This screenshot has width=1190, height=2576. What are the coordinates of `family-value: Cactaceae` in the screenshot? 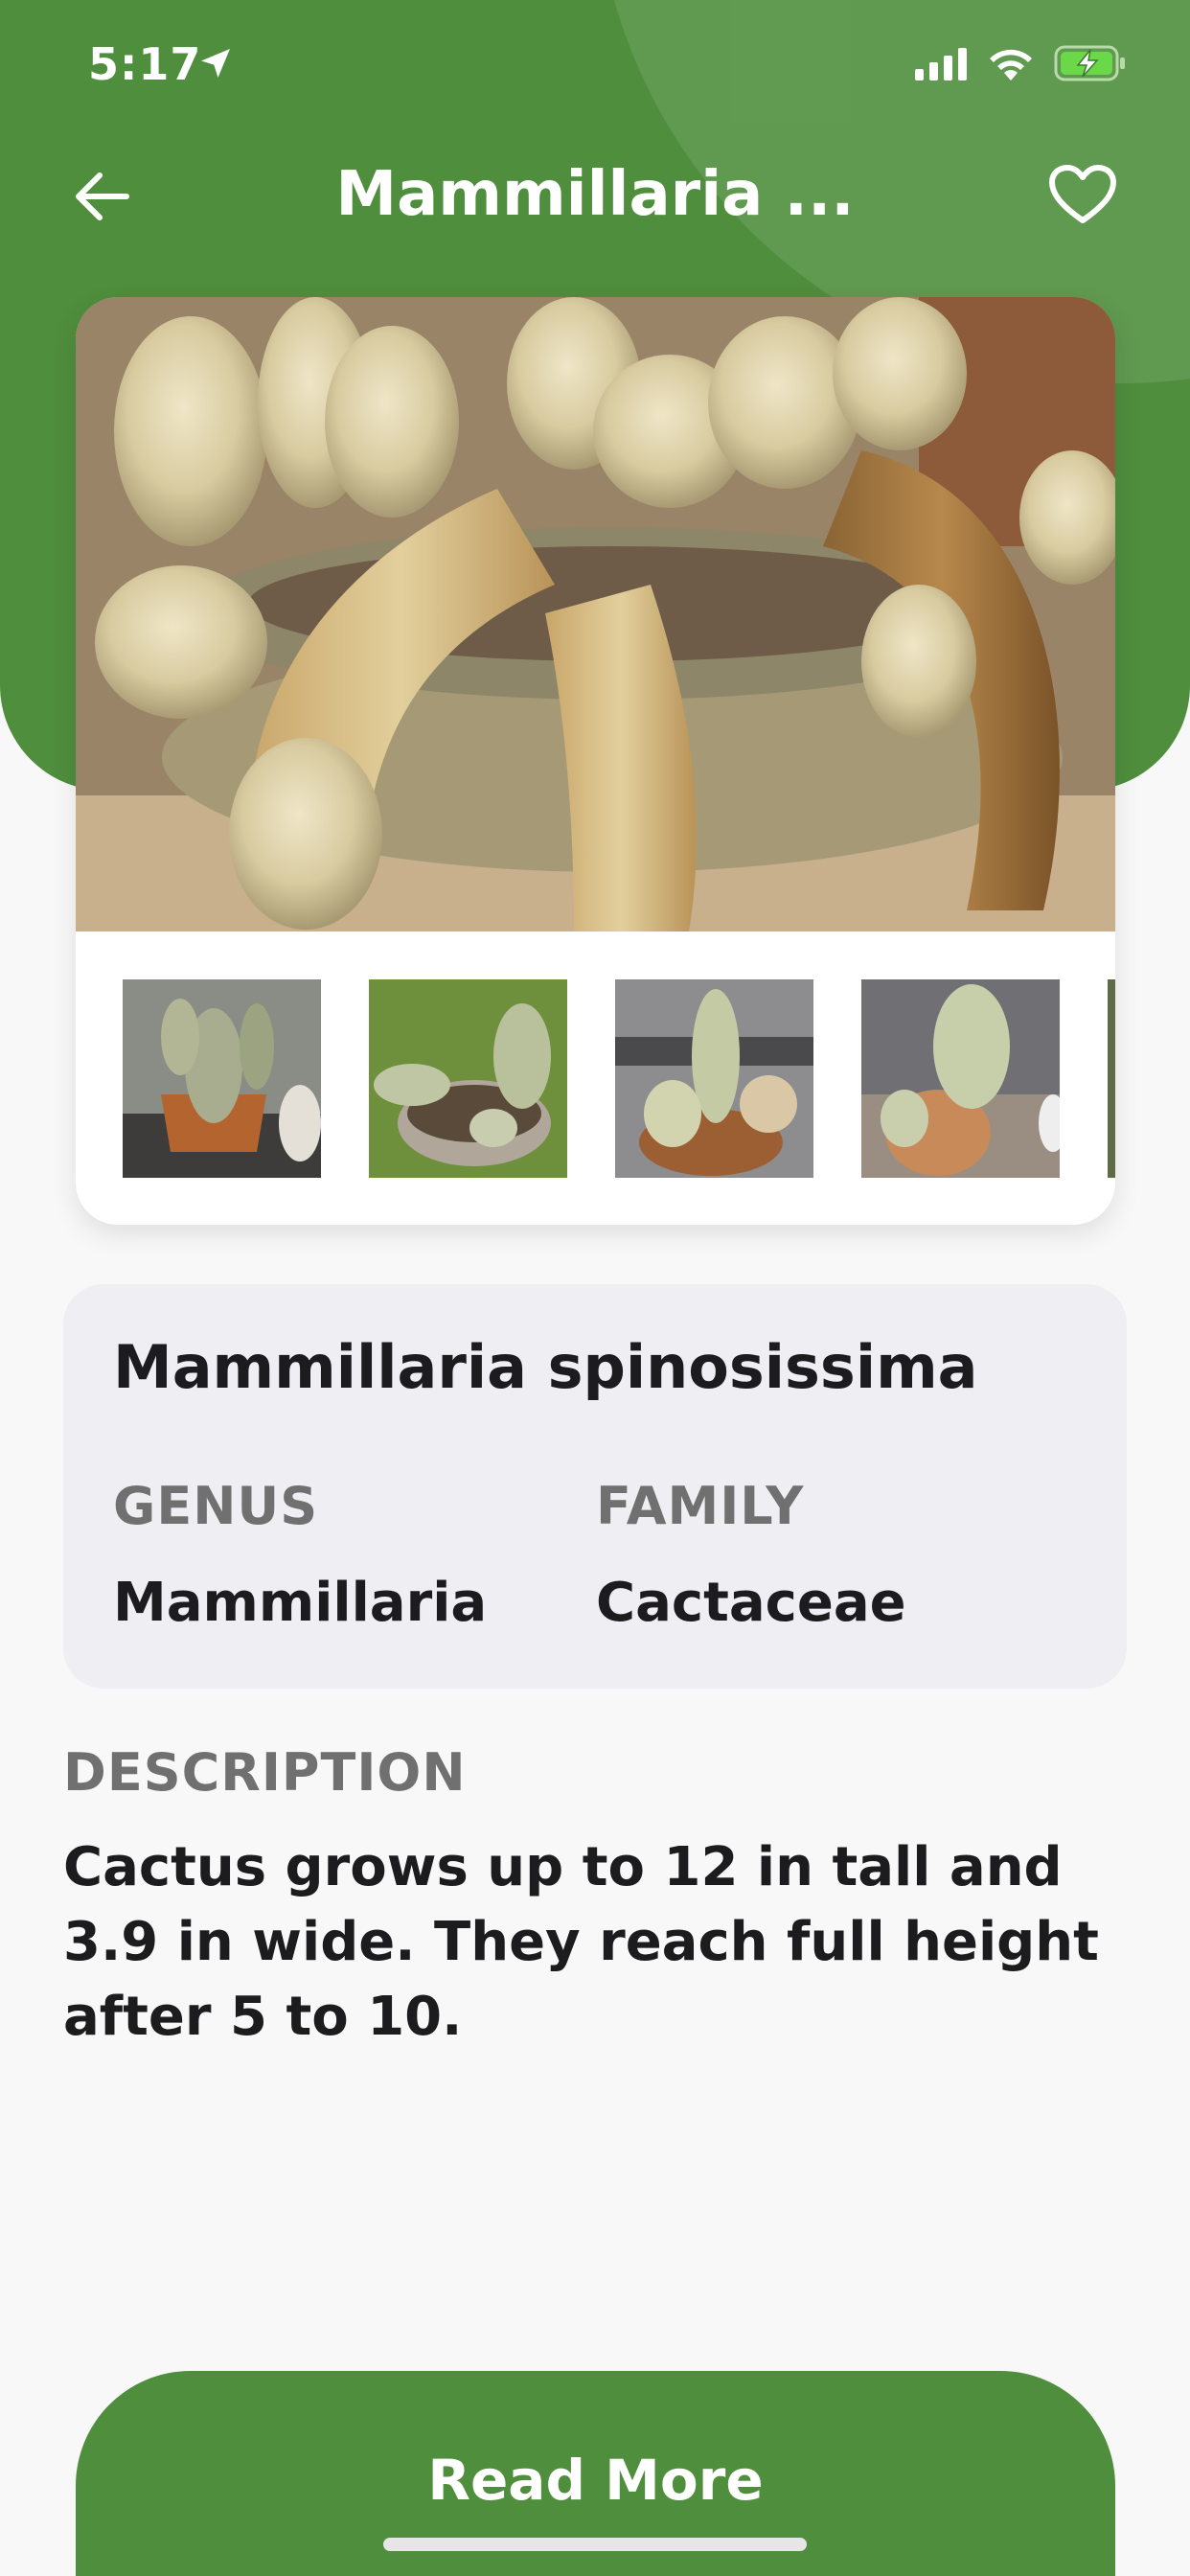 It's located at (751, 1603).